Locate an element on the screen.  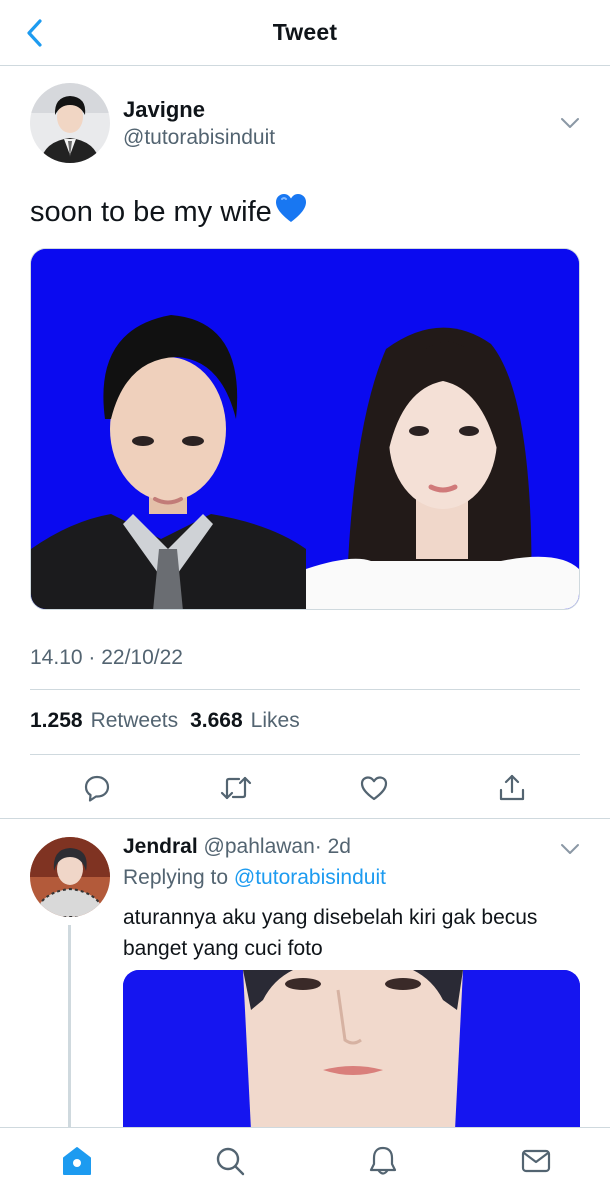
retweet-button is located at coordinates (236, 788).